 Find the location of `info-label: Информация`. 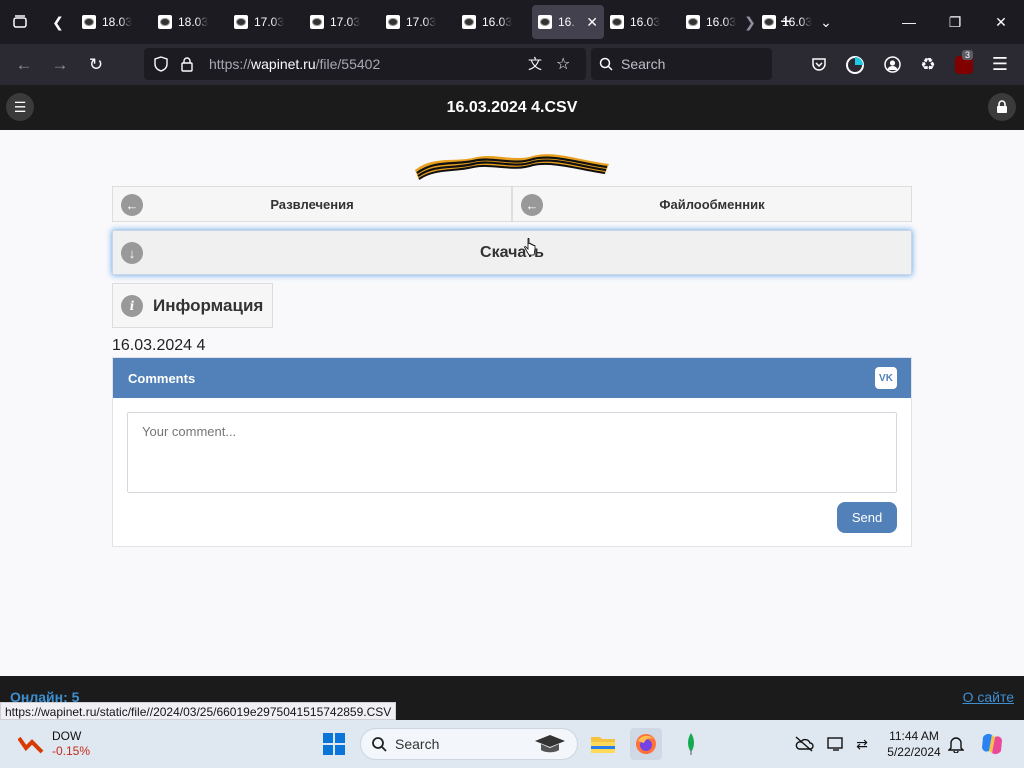

info-label: Информация is located at coordinates (208, 305).